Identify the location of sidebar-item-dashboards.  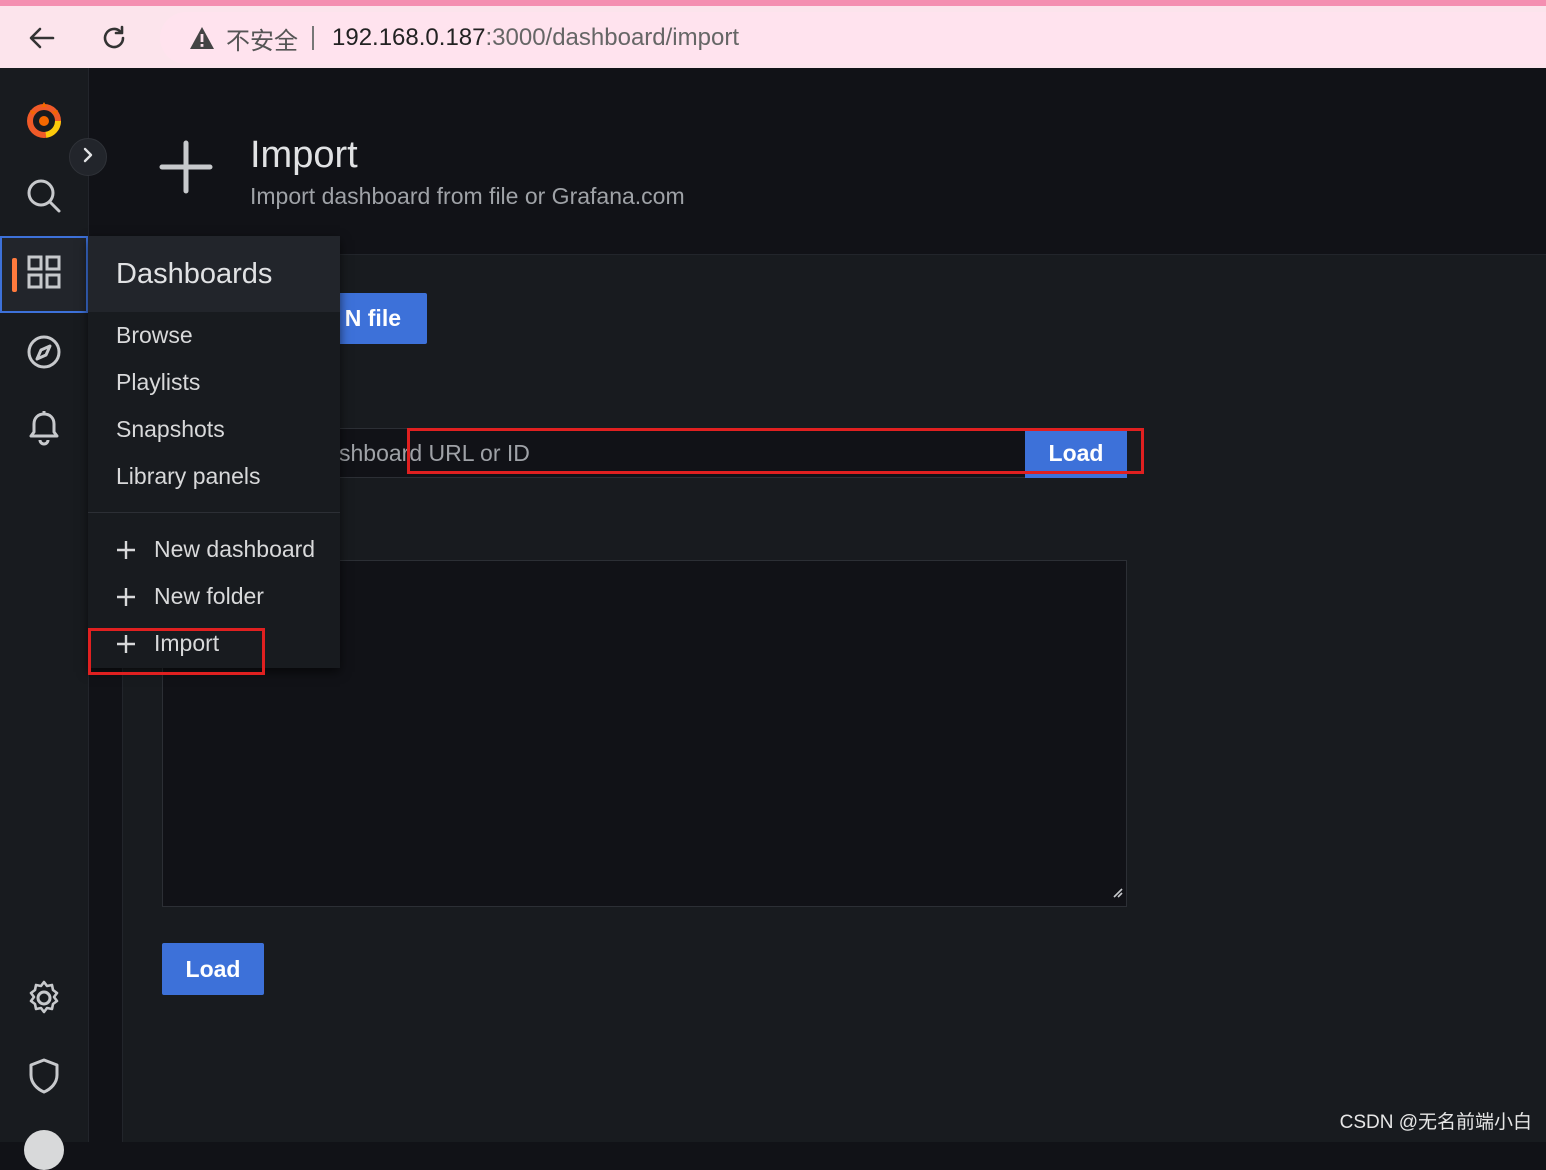
(44, 274).